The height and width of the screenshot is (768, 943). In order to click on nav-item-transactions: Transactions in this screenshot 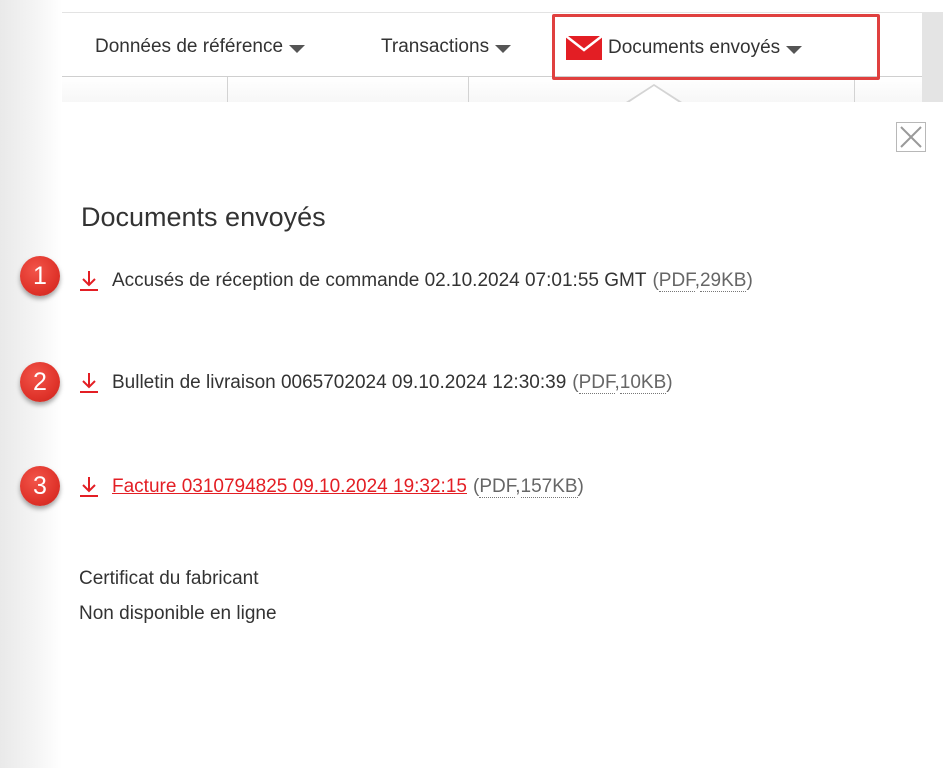, I will do `click(446, 47)`.